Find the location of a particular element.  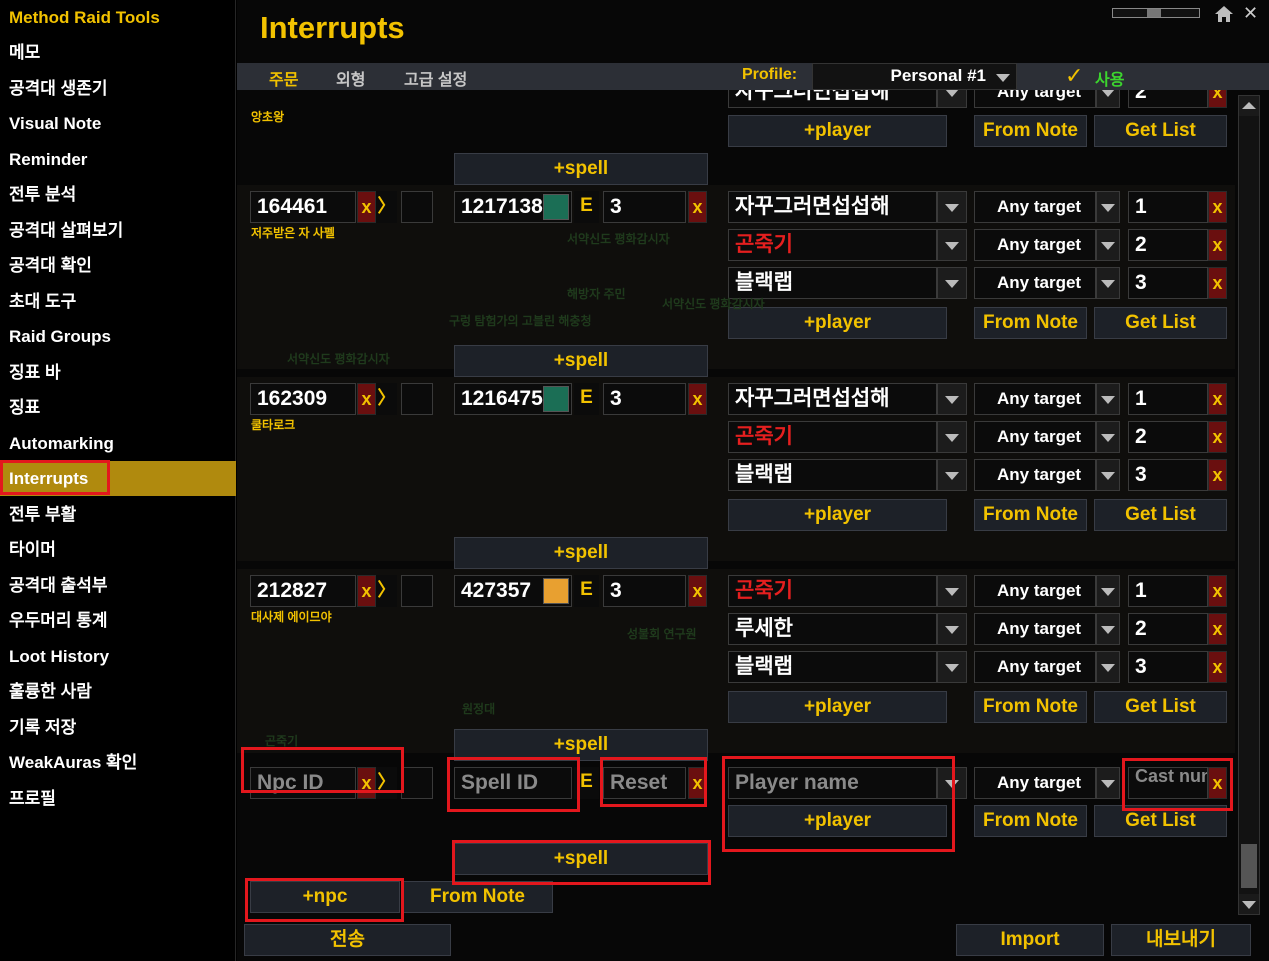

sidebar-item: 초대 도구 is located at coordinates (118, 301).